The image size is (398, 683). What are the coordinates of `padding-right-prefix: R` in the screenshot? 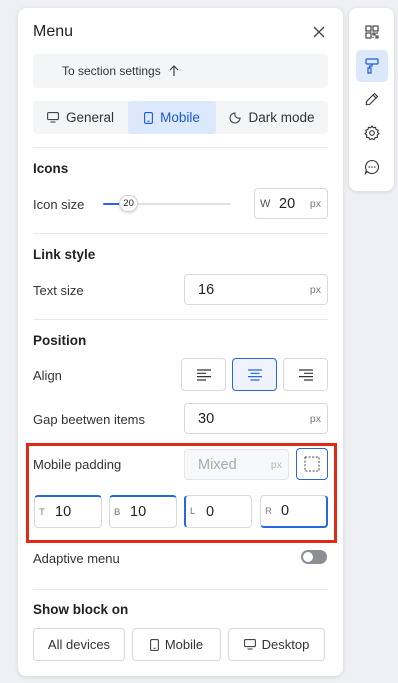 It's located at (268, 511).